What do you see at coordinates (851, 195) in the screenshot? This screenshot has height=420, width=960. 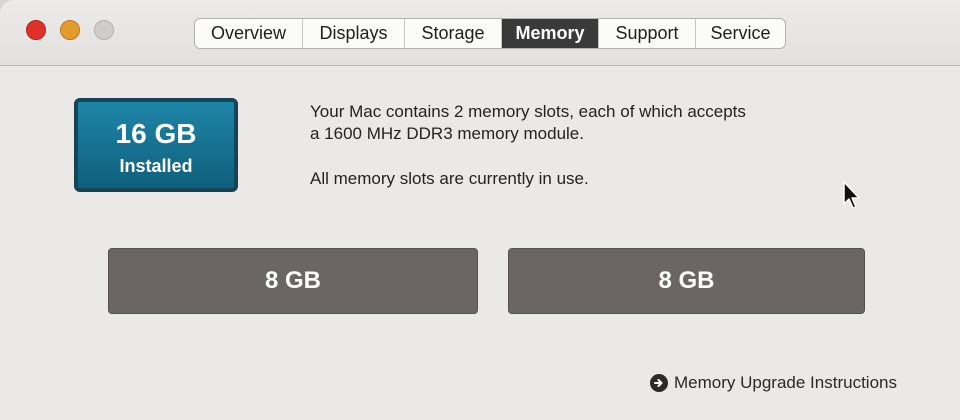 I see `mouse-pointer-icon` at bounding box center [851, 195].